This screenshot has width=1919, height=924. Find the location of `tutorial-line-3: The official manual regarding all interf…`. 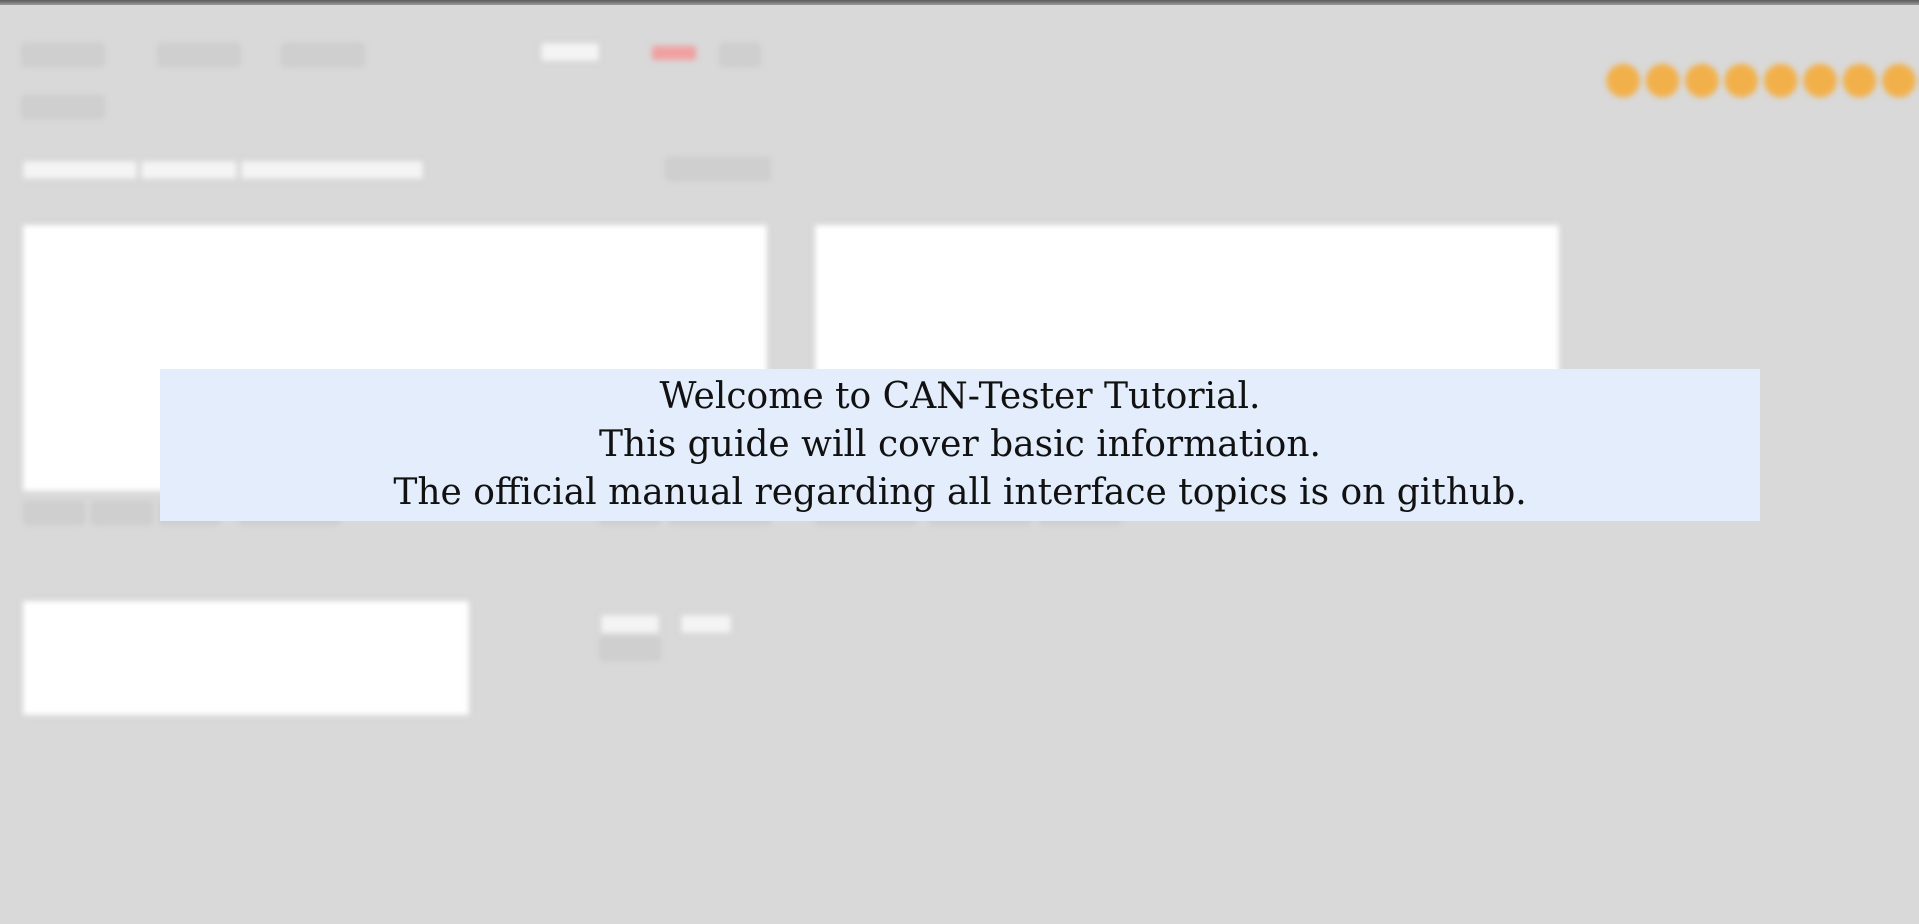

tutorial-line-3: The official manual regarding all interf… is located at coordinates (960, 492).